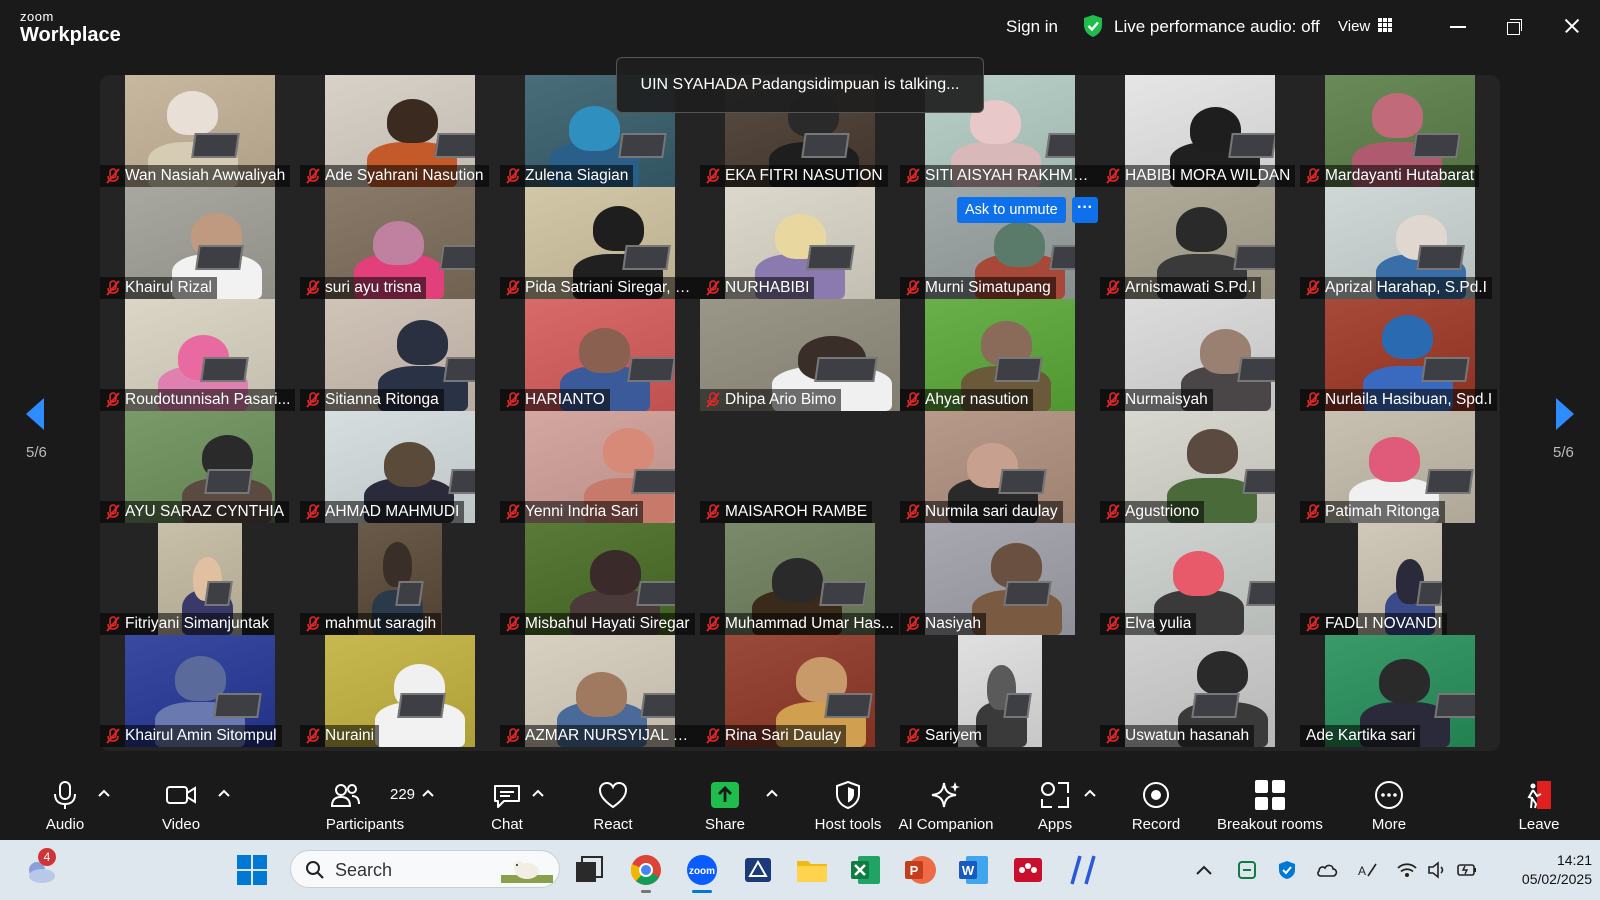 The height and width of the screenshot is (900, 1600). What do you see at coordinates (400, 691) in the screenshot?
I see `participant-tile: Nuraini` at bounding box center [400, 691].